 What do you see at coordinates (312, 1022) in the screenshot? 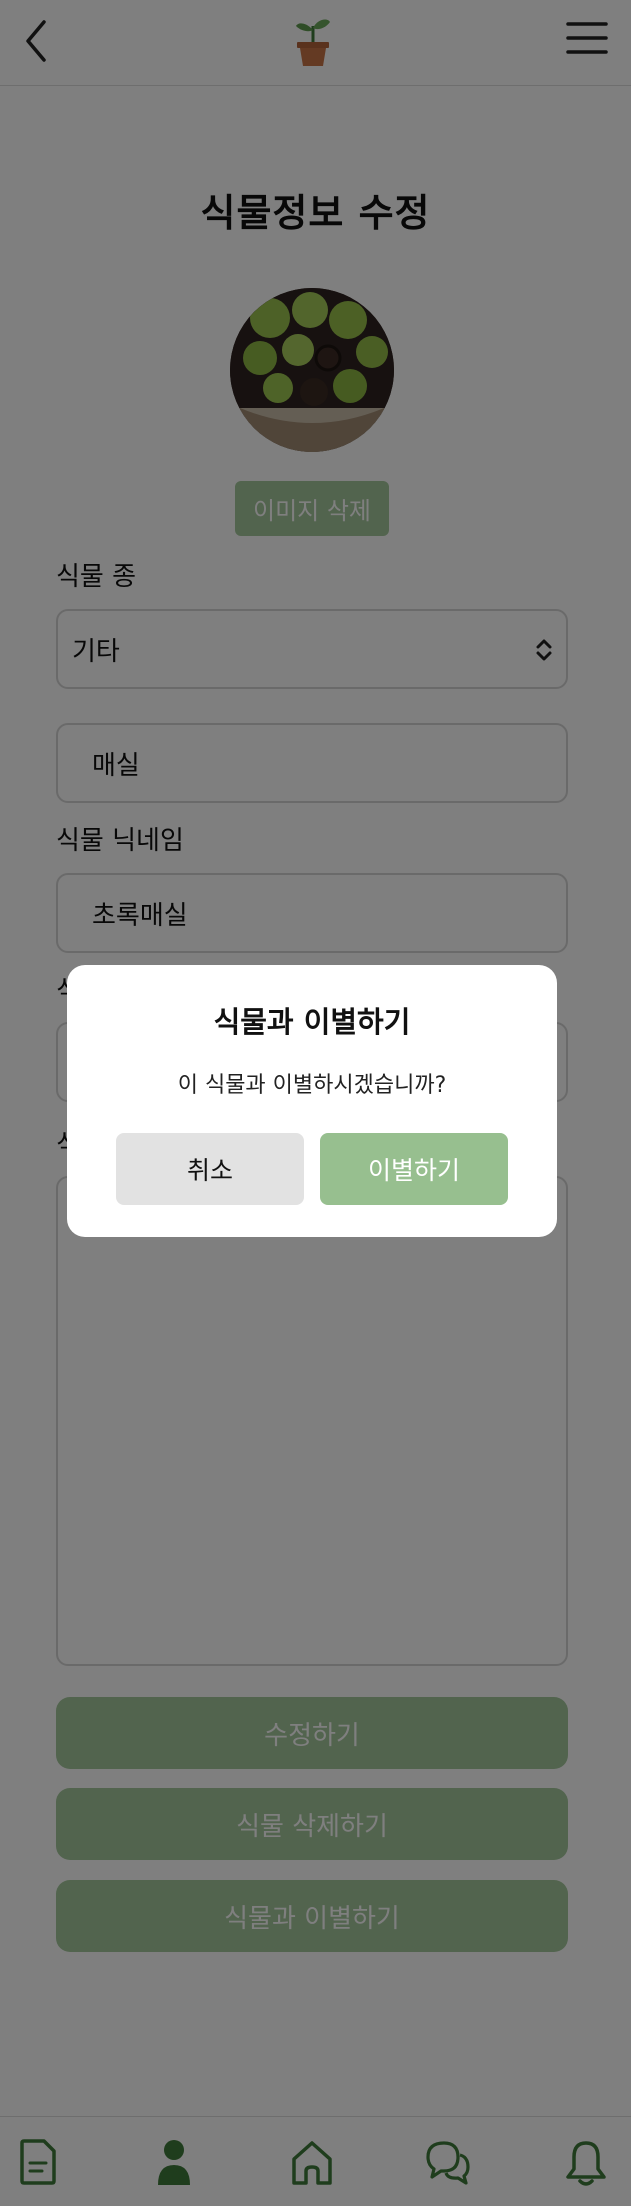
I see `dialog-title: 식물과 이별하기` at bounding box center [312, 1022].